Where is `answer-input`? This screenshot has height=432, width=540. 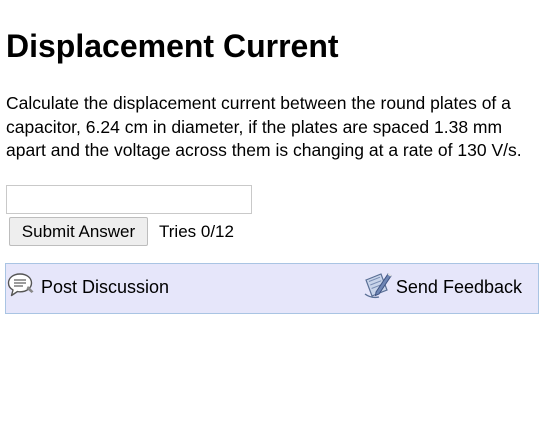 answer-input is located at coordinates (129, 199).